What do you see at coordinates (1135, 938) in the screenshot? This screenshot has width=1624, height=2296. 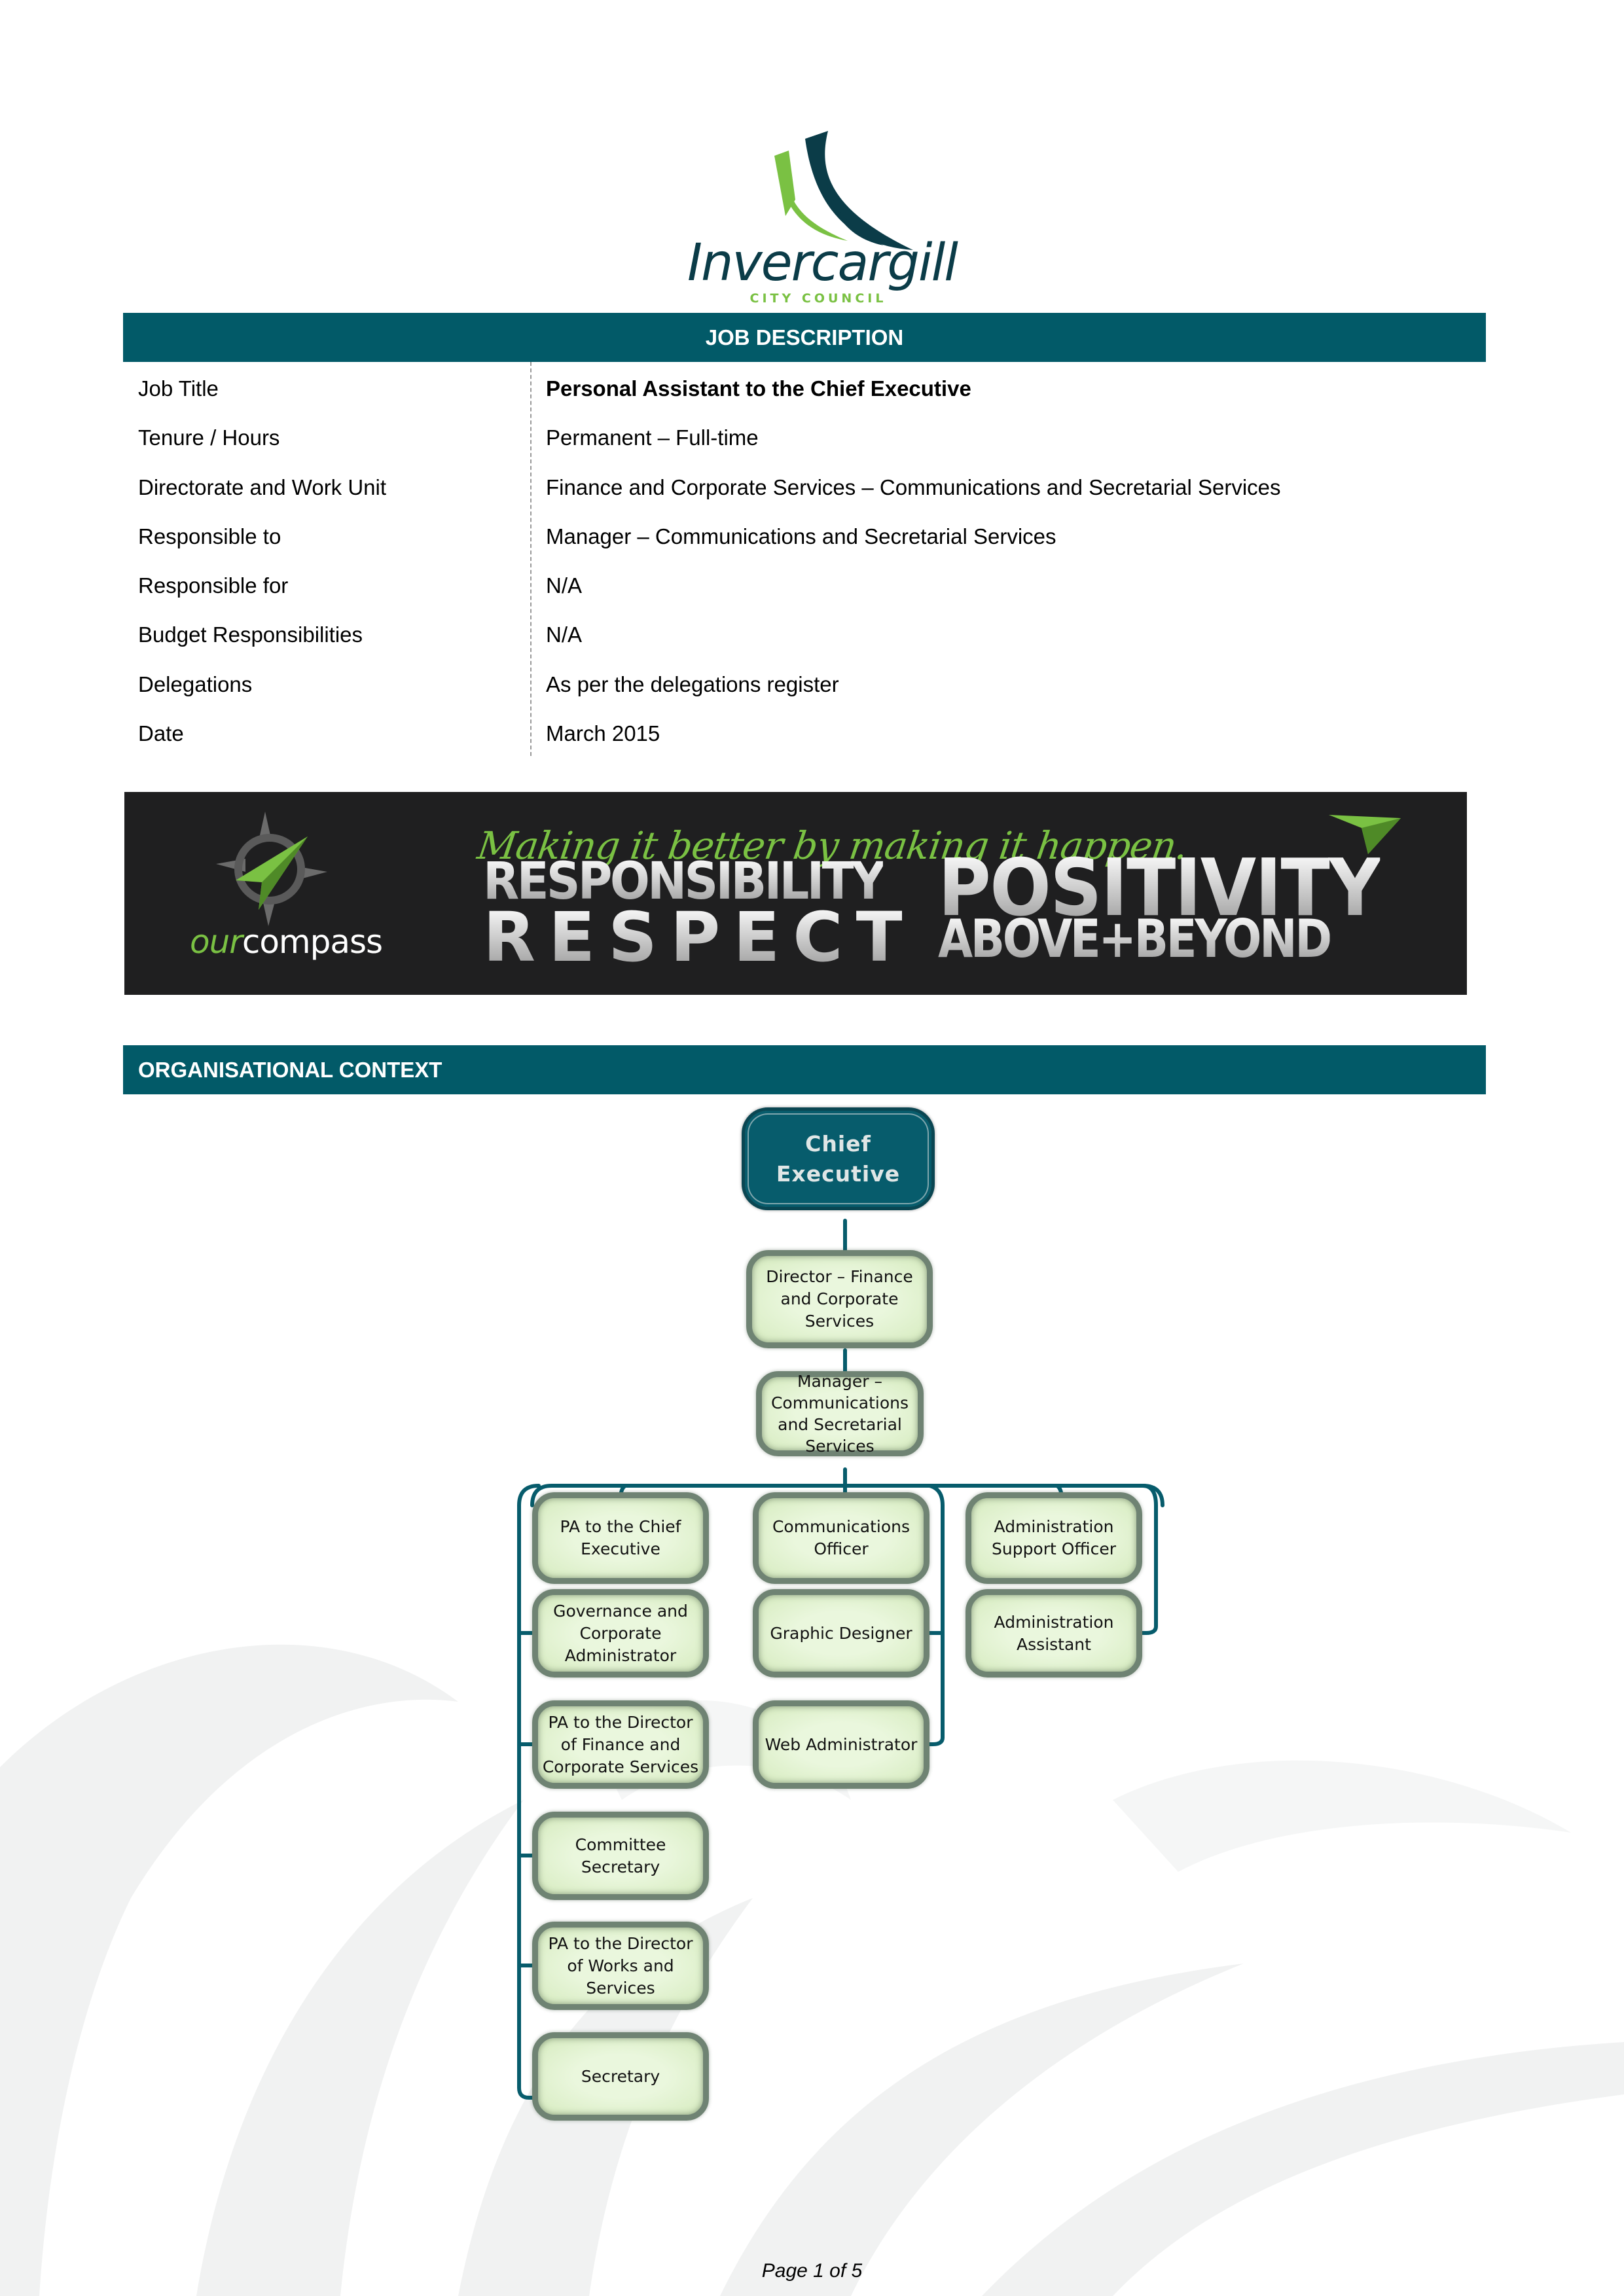 I see `value-above-beyond: ABOVE+BEYOND` at bounding box center [1135, 938].